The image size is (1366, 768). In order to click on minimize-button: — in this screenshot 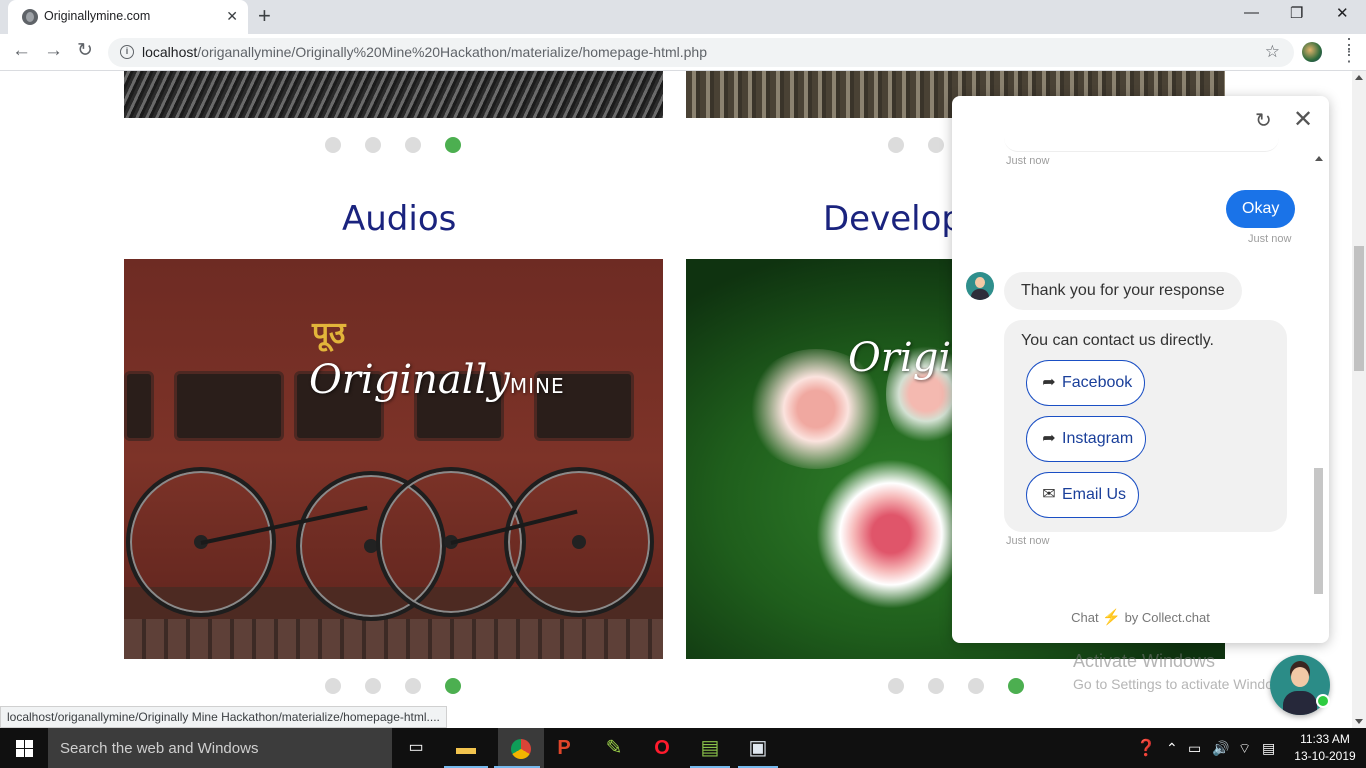, I will do `click(1251, 12)`.